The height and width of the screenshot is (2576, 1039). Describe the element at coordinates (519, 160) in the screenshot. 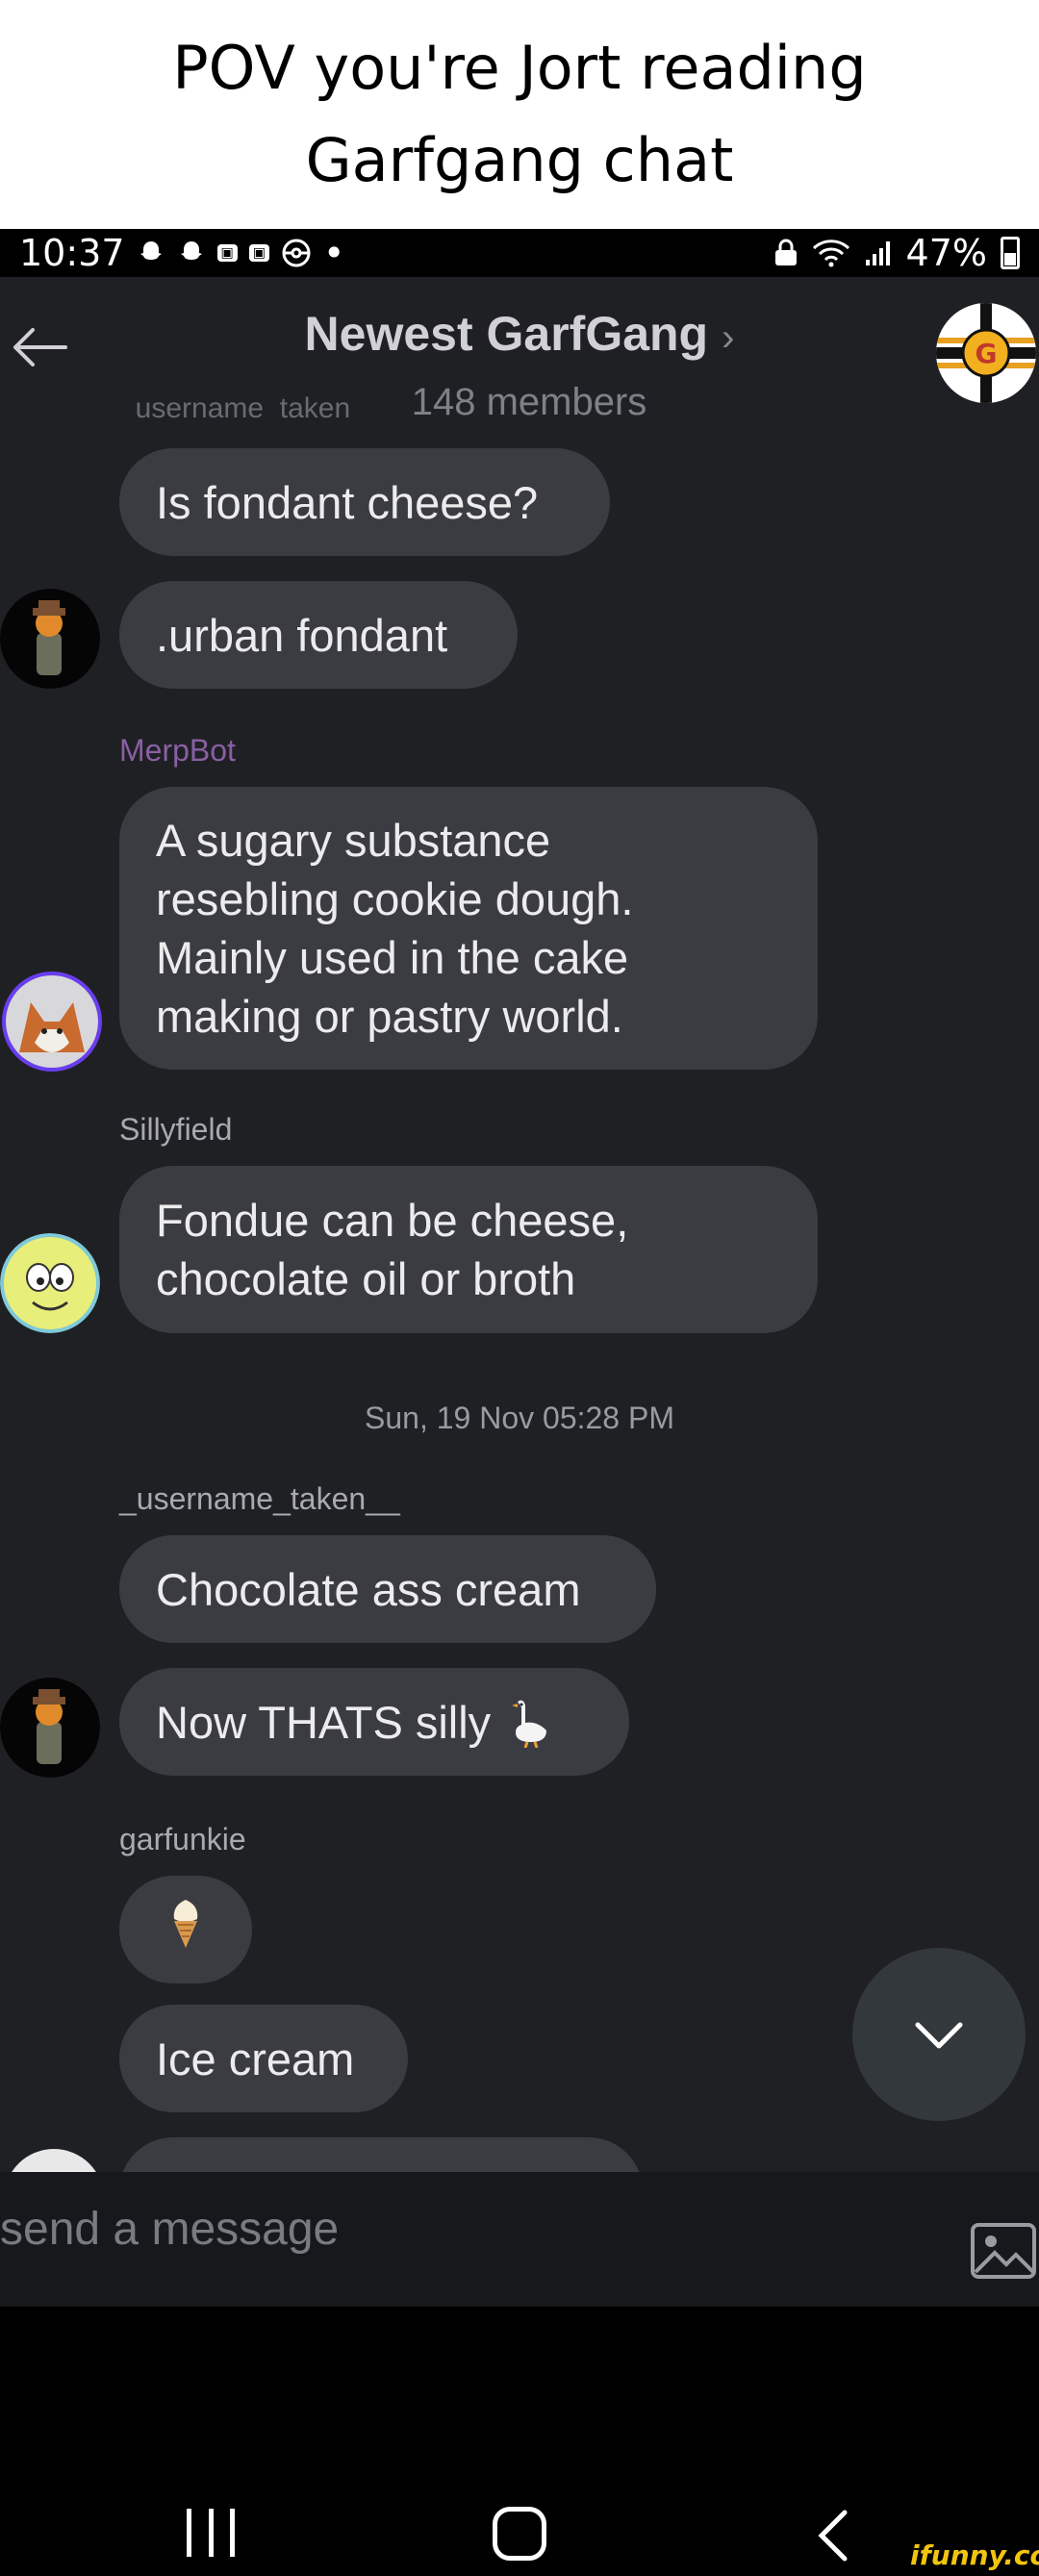

I see `caption-line-2: Garfgang chat` at that location.